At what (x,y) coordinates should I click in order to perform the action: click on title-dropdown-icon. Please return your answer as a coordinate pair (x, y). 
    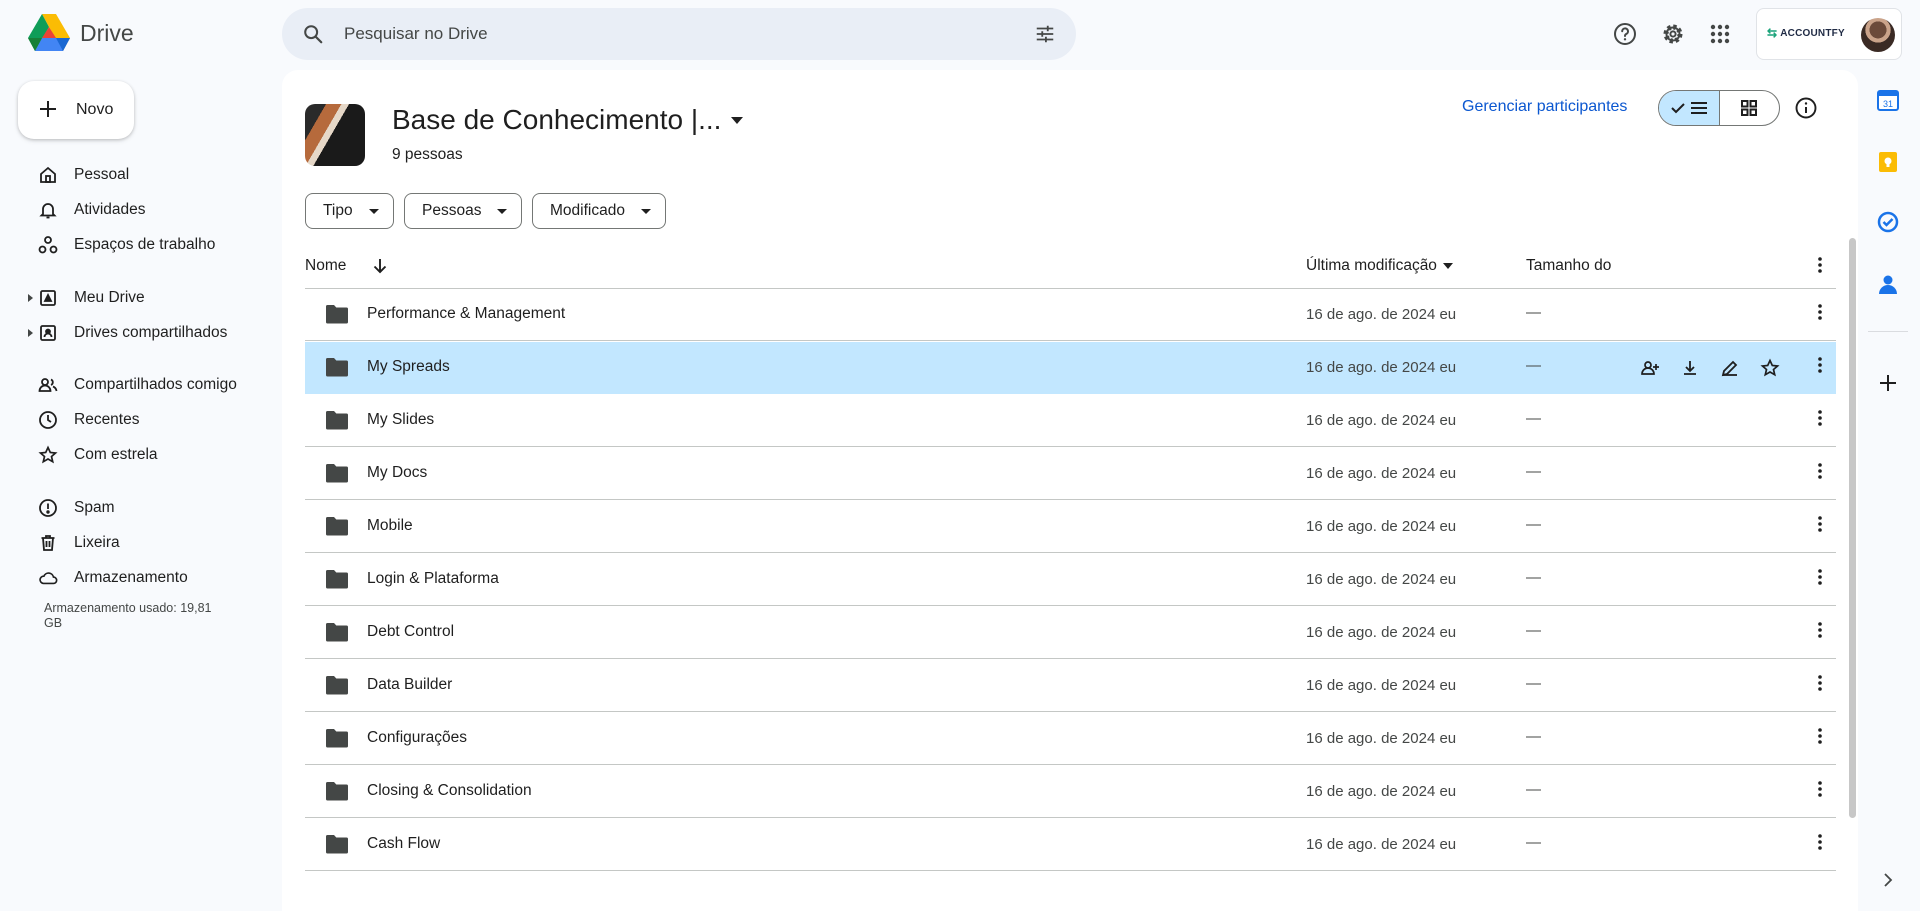
    Looking at the image, I should click on (737, 120).